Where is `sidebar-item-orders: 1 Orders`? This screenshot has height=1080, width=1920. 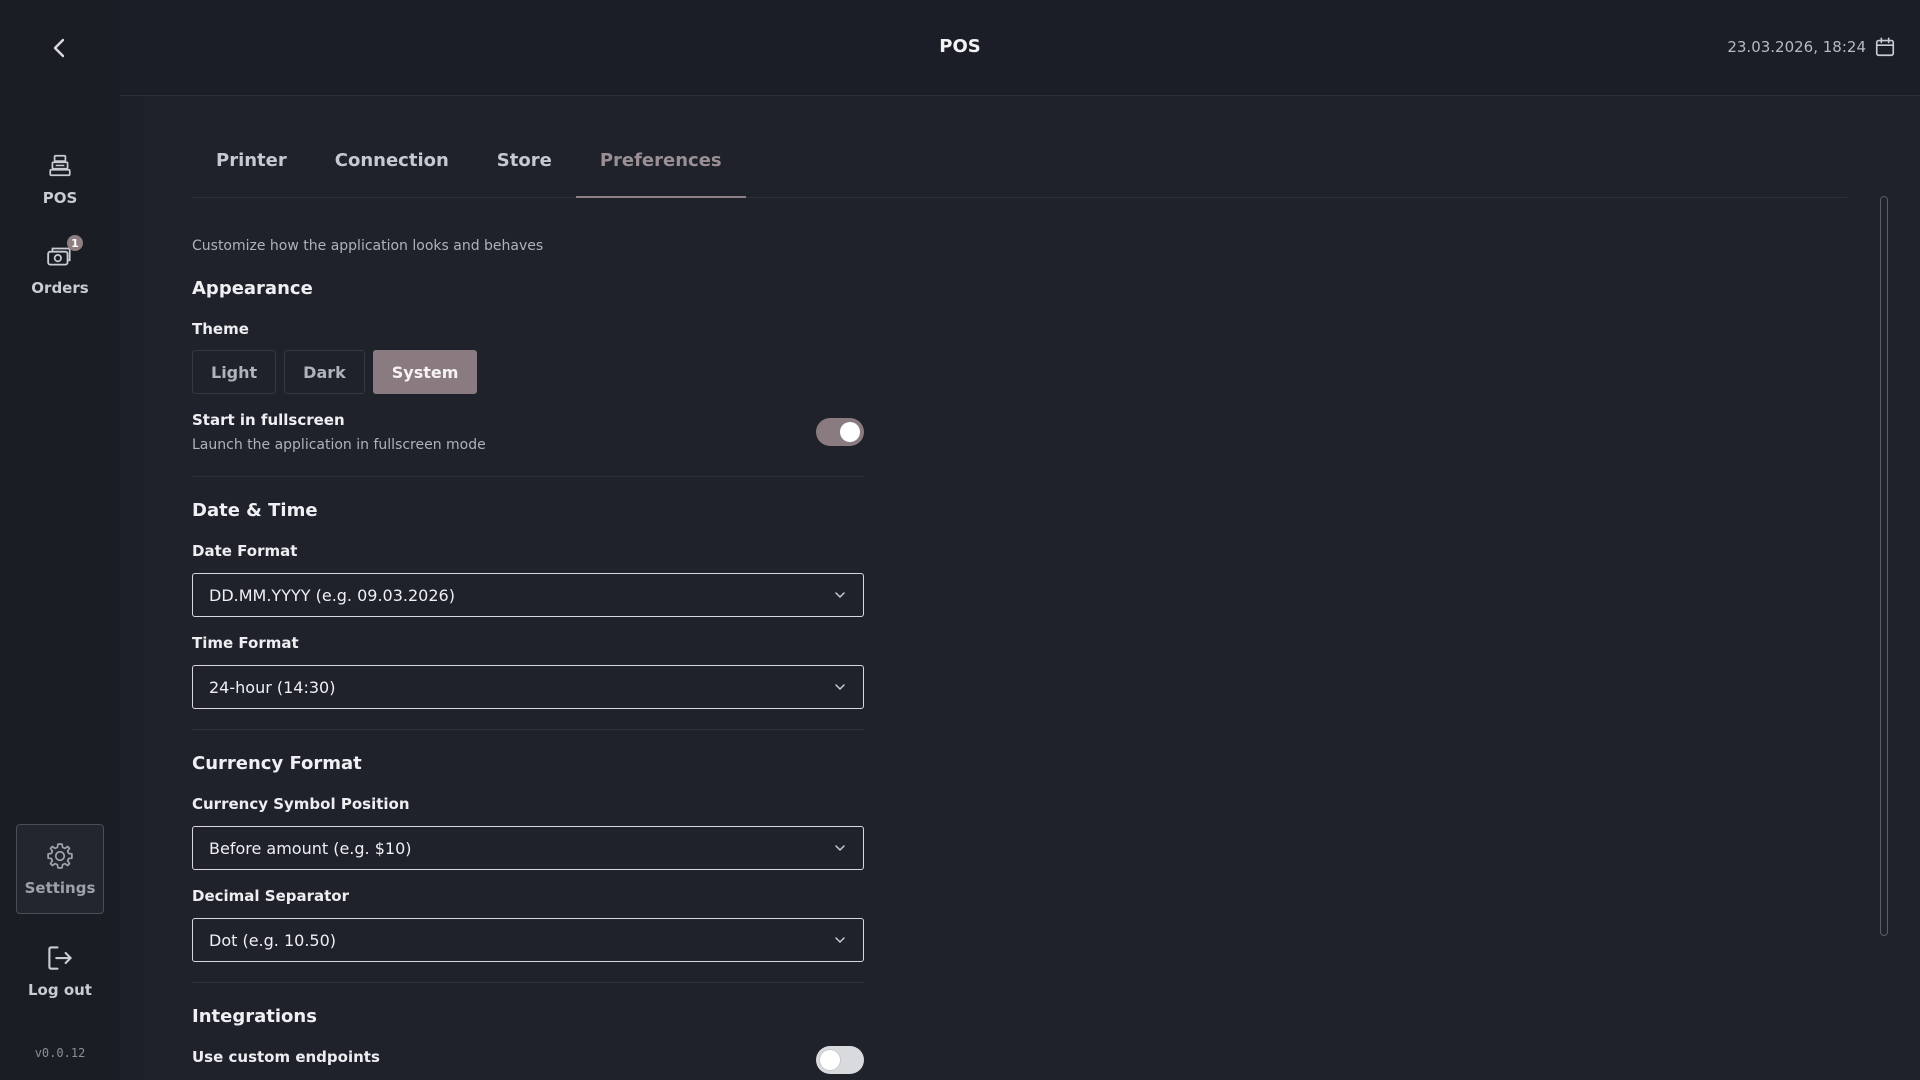
sidebar-item-orders: 1 Orders is located at coordinates (60, 269).